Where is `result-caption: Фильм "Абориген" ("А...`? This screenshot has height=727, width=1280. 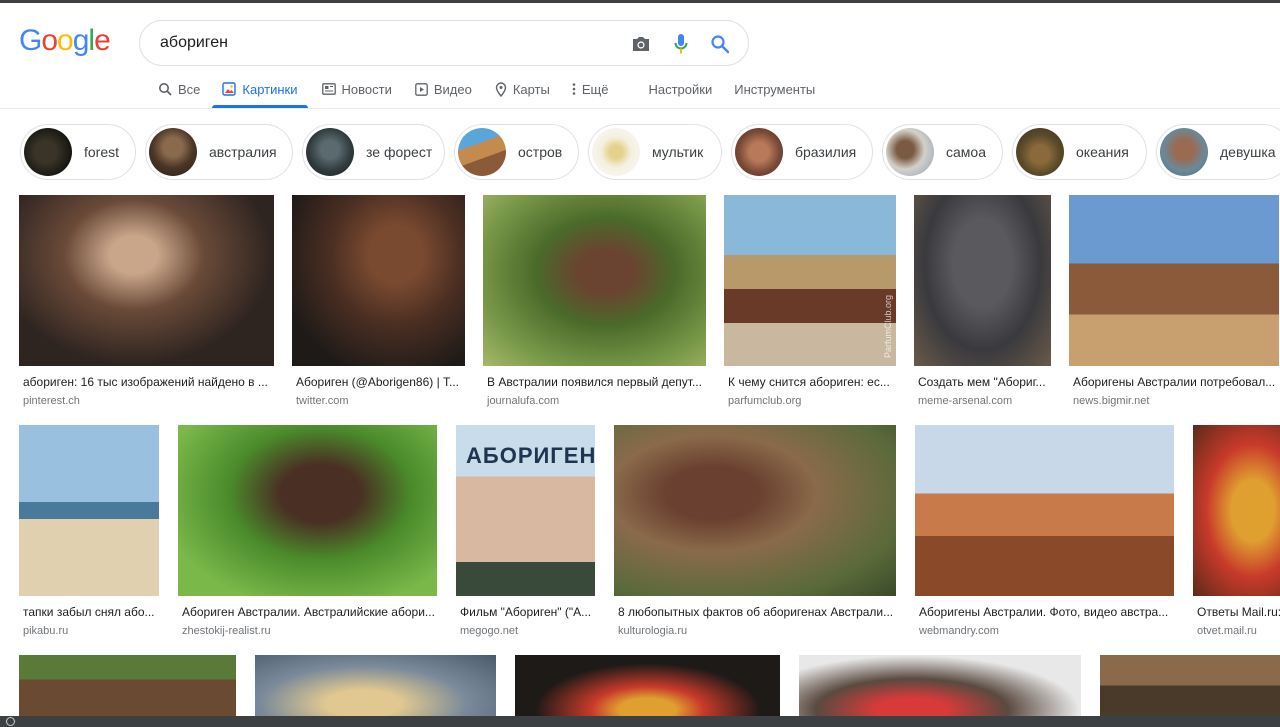 result-caption: Фильм "Абориген" ("А... is located at coordinates (525, 612).